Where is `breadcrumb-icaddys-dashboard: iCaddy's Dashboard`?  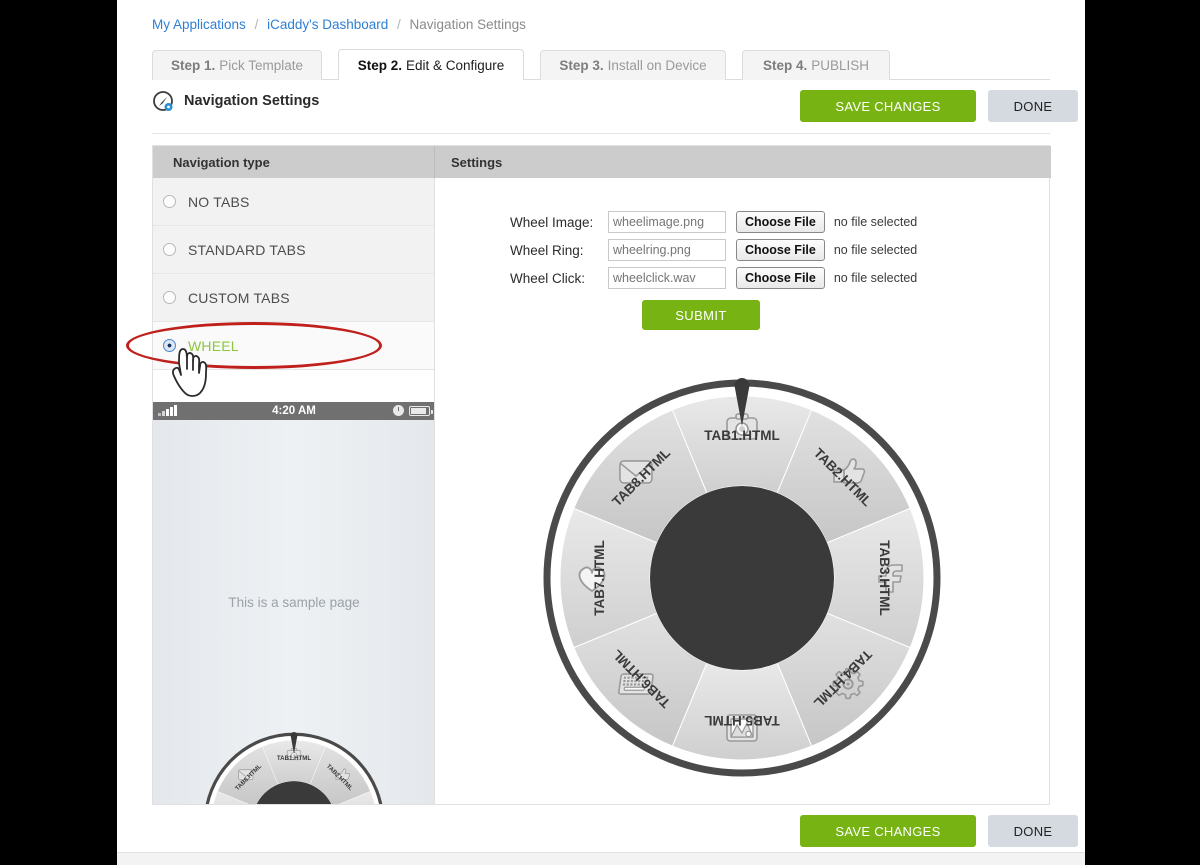
breadcrumb-icaddys-dashboard: iCaddy's Dashboard is located at coordinates (327, 24).